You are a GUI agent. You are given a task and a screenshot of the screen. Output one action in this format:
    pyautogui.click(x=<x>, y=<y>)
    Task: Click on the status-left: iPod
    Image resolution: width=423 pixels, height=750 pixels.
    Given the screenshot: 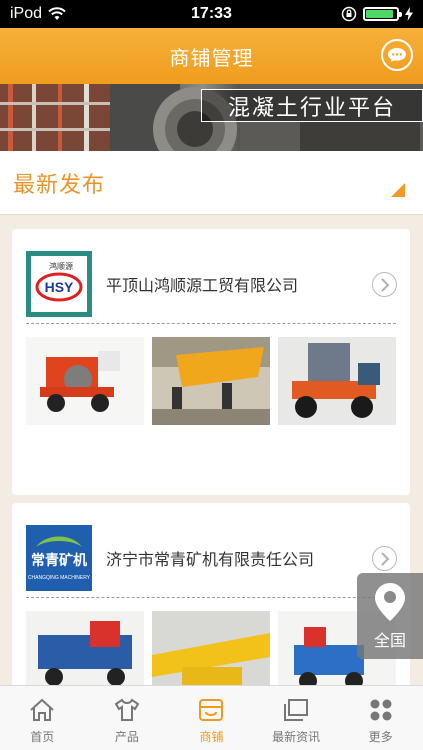 What is the action you would take?
    pyautogui.click(x=38, y=14)
    